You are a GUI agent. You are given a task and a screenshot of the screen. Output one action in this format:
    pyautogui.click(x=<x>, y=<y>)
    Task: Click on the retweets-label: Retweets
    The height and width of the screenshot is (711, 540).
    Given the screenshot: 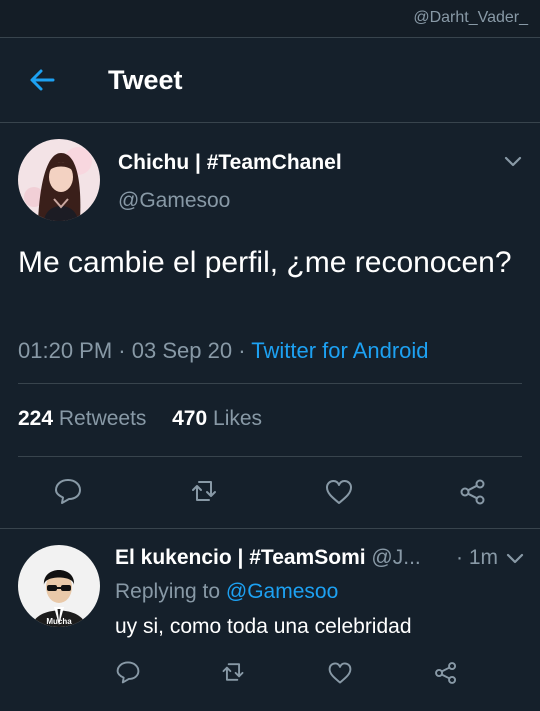 What is the action you would take?
    pyautogui.click(x=103, y=418)
    